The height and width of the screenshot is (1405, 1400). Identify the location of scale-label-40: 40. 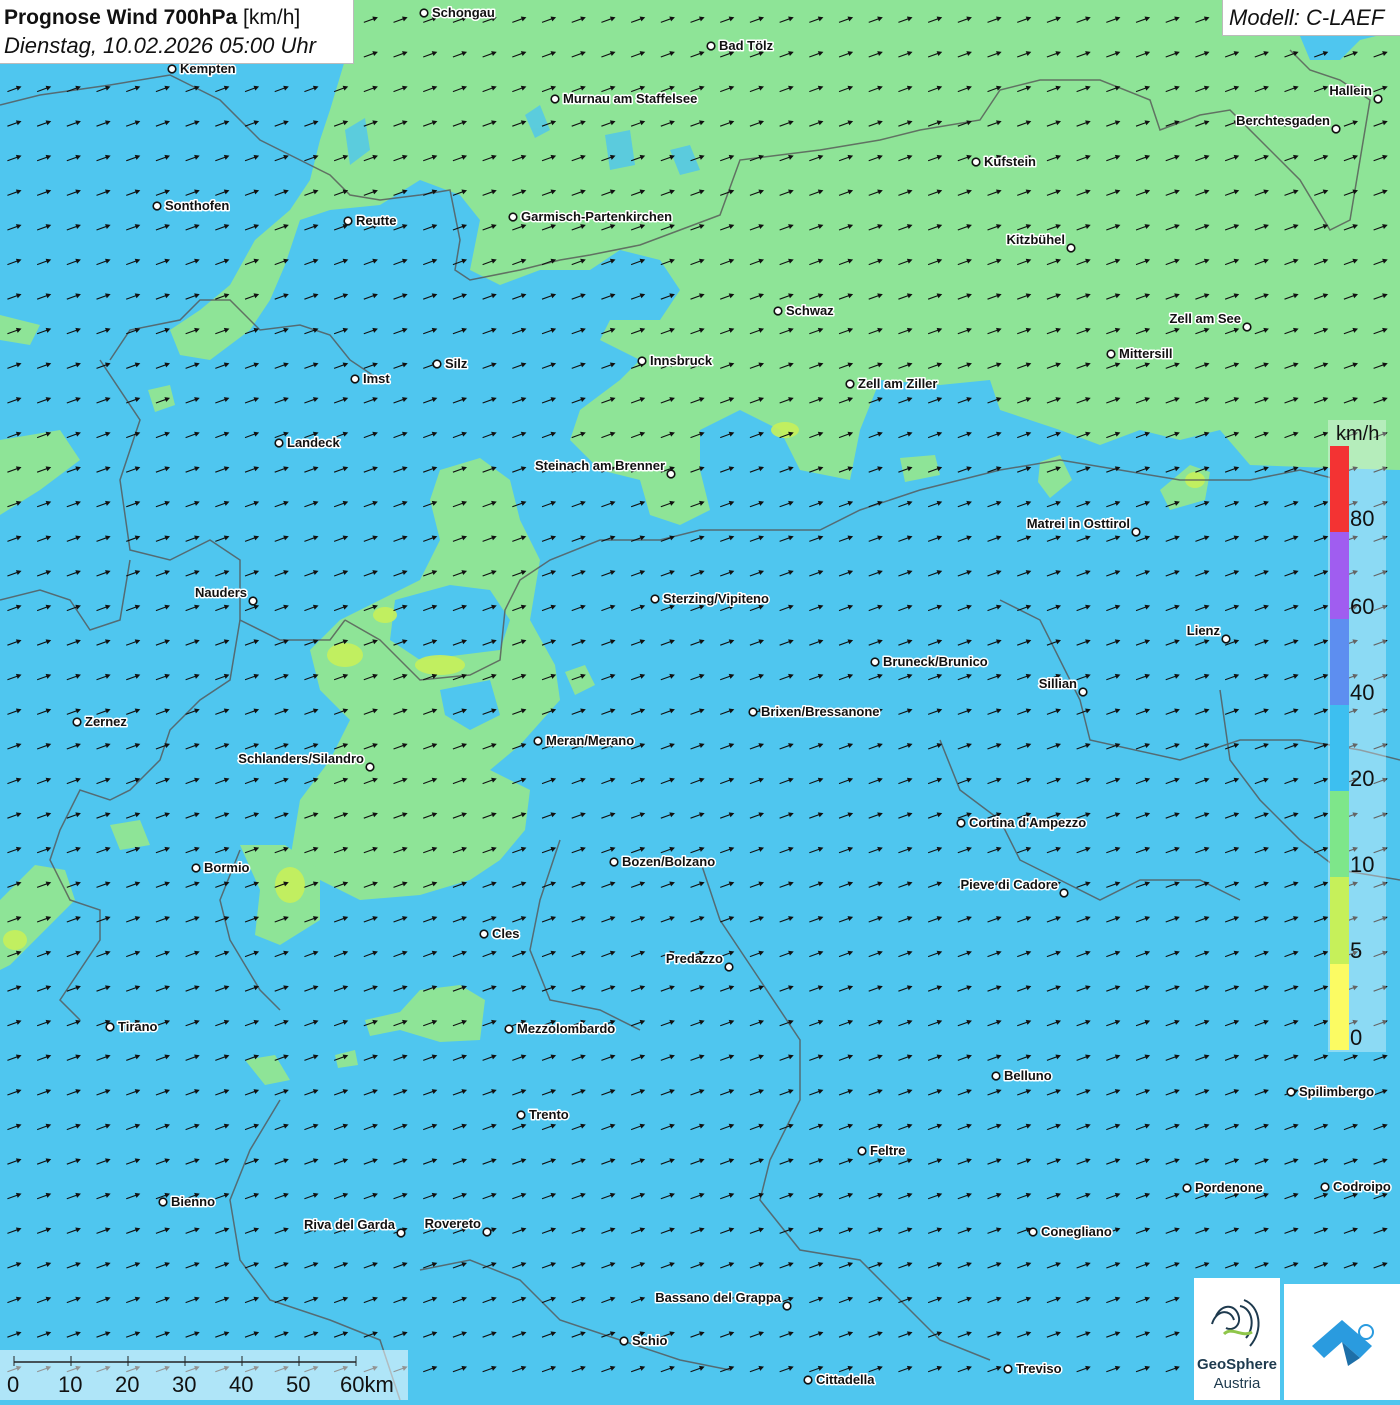
(241, 1384).